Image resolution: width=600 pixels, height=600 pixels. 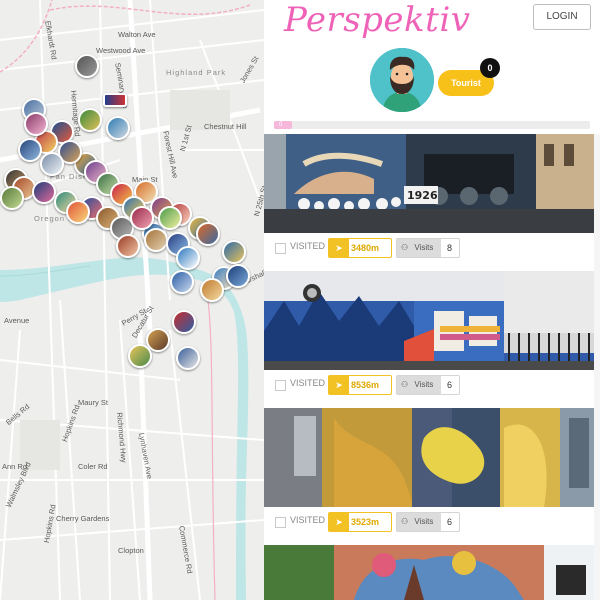 I want to click on progress-fill: 0, so click(x=283, y=125).